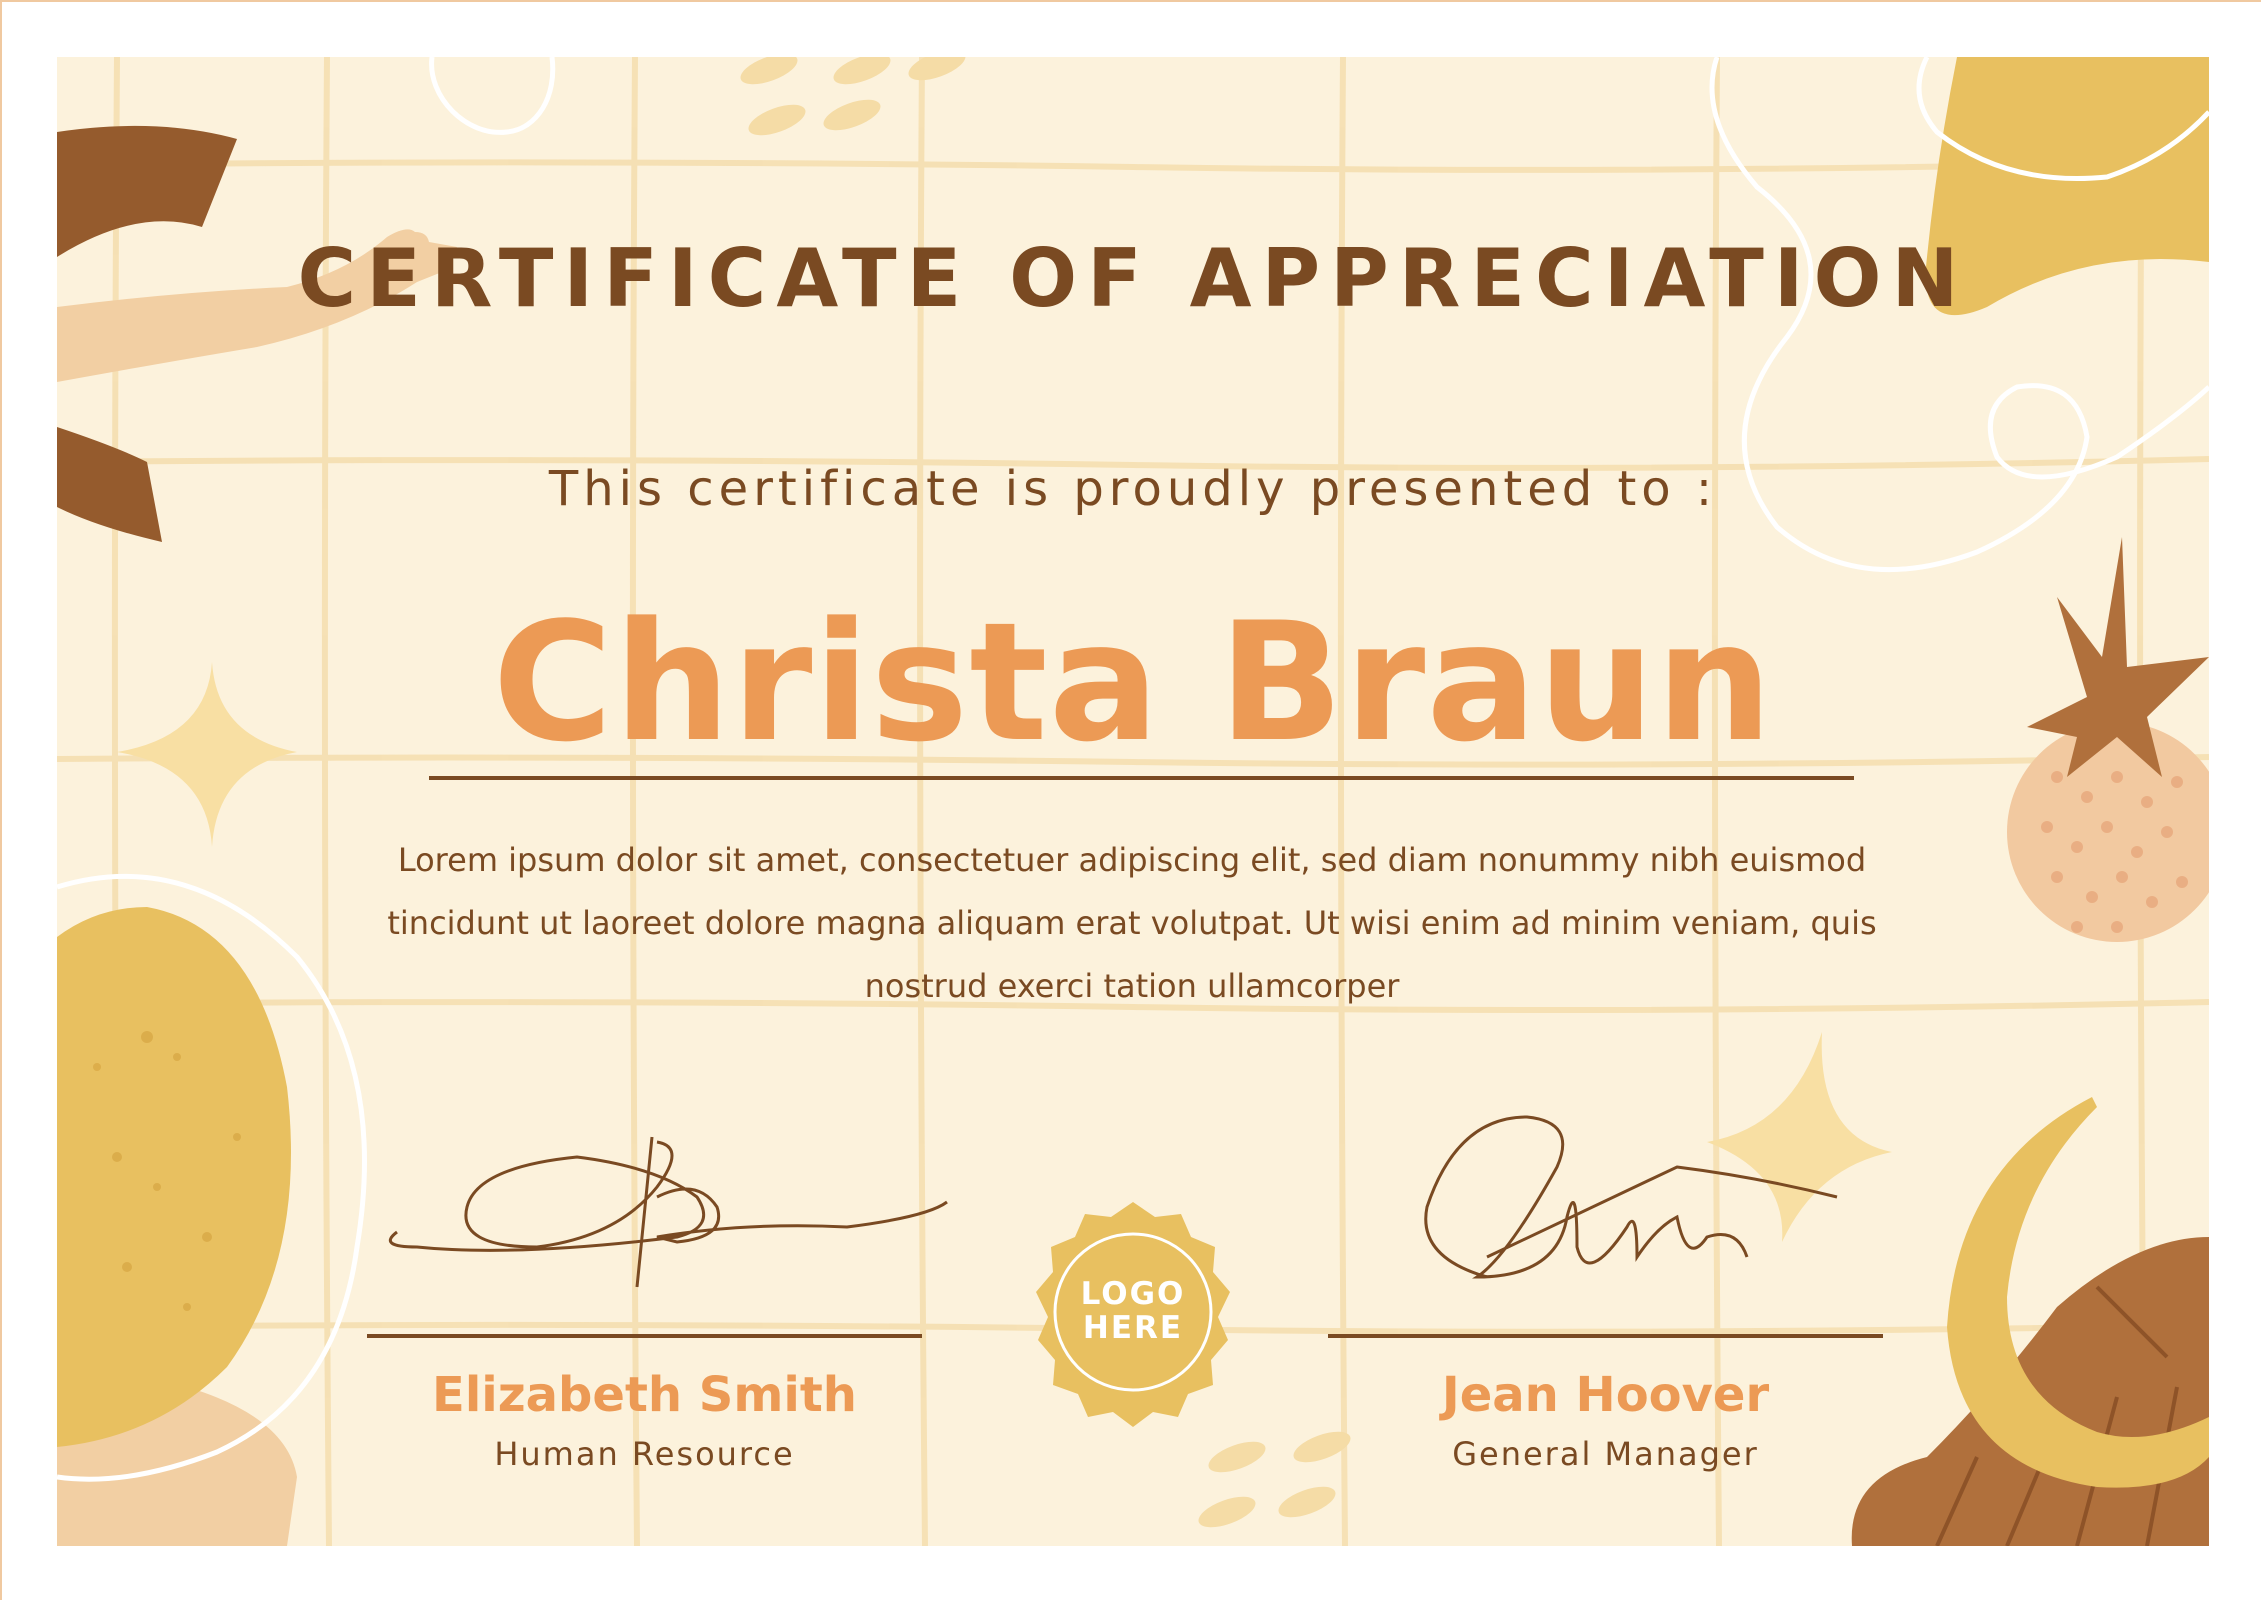 This screenshot has height=1600, width=2261. What do you see at coordinates (174, 1177) in the screenshot?
I see `mustard-blob-left` at bounding box center [174, 1177].